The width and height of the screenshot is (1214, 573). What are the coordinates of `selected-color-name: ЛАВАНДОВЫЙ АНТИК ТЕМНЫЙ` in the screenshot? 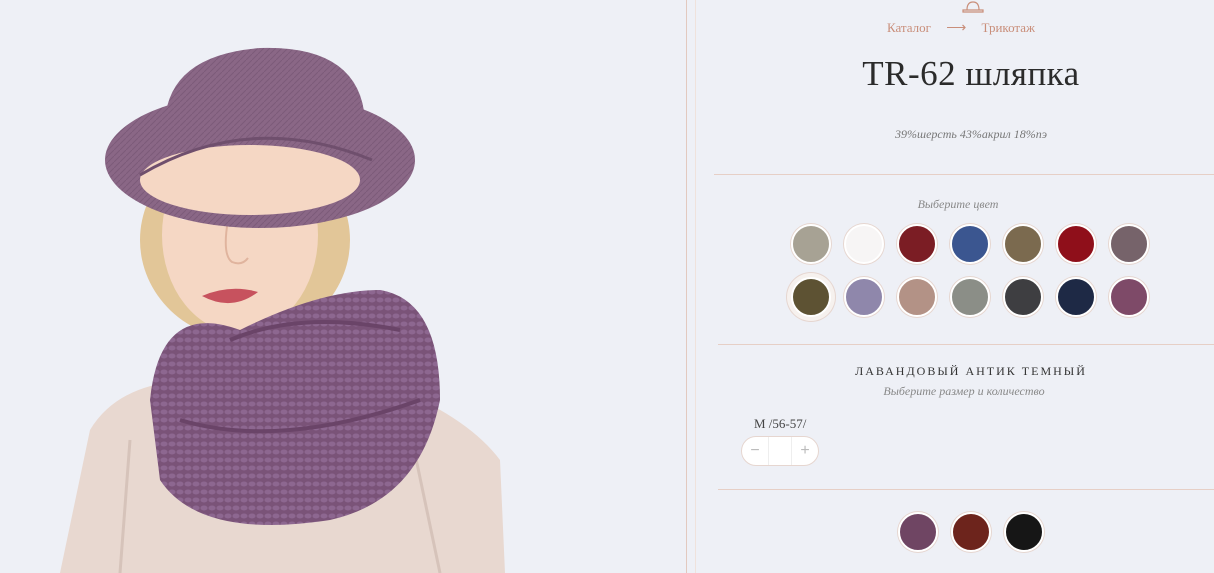 It's located at (971, 371).